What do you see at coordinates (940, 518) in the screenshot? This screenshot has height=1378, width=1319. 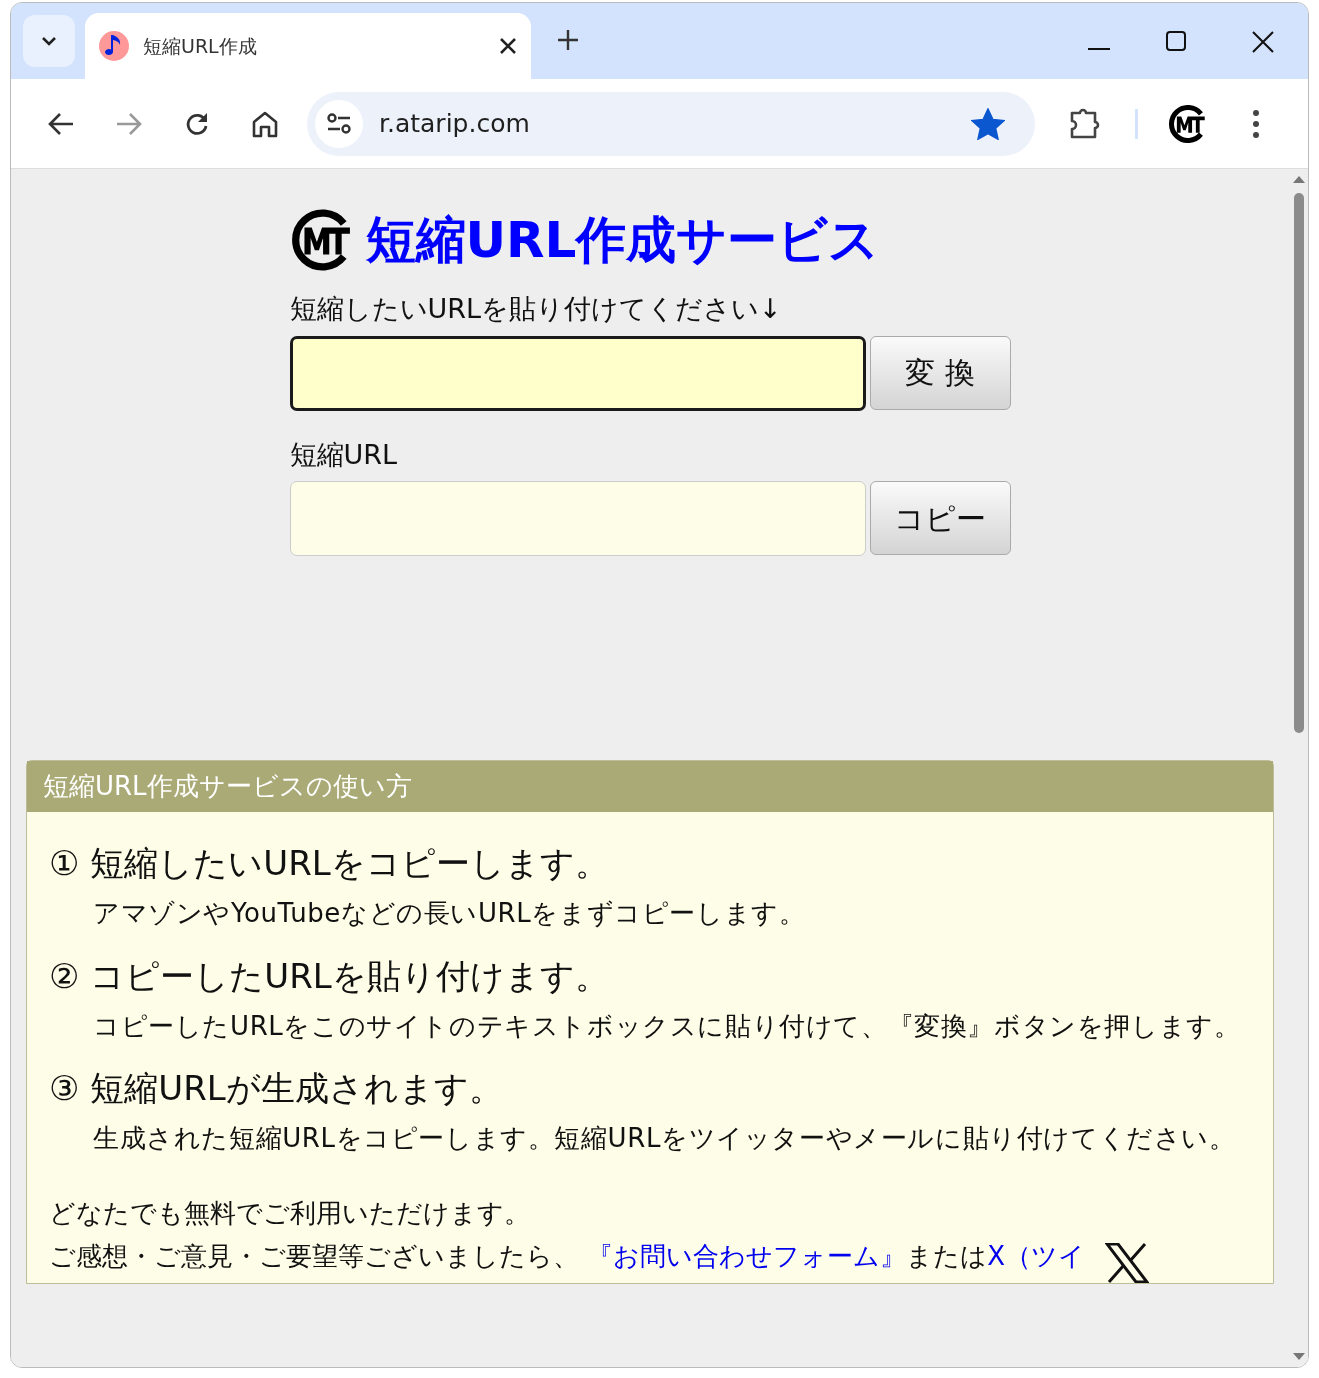 I see `copy-button: コピー` at bounding box center [940, 518].